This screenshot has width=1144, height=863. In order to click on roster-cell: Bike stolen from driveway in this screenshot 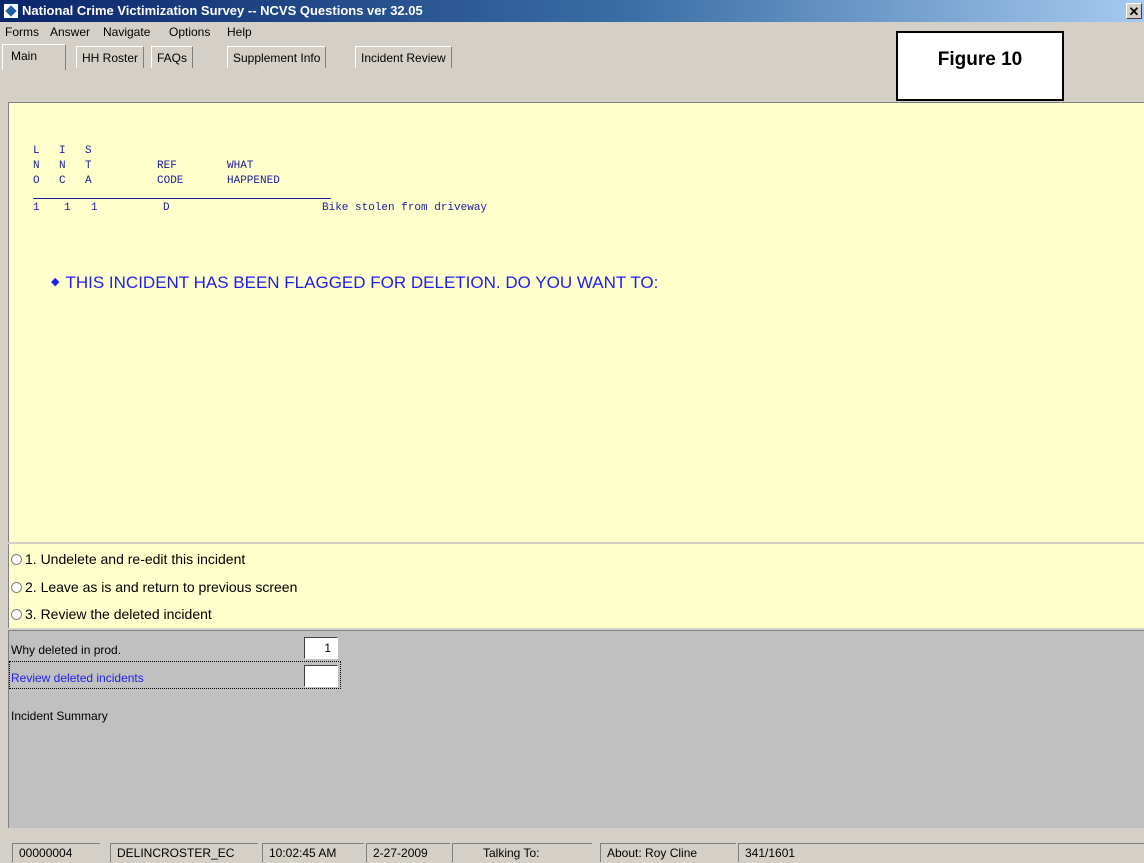, I will do `click(405, 208)`.